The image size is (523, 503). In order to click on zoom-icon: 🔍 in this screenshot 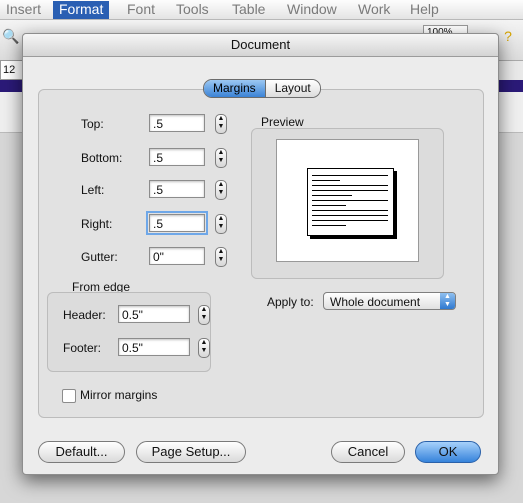, I will do `click(10, 36)`.